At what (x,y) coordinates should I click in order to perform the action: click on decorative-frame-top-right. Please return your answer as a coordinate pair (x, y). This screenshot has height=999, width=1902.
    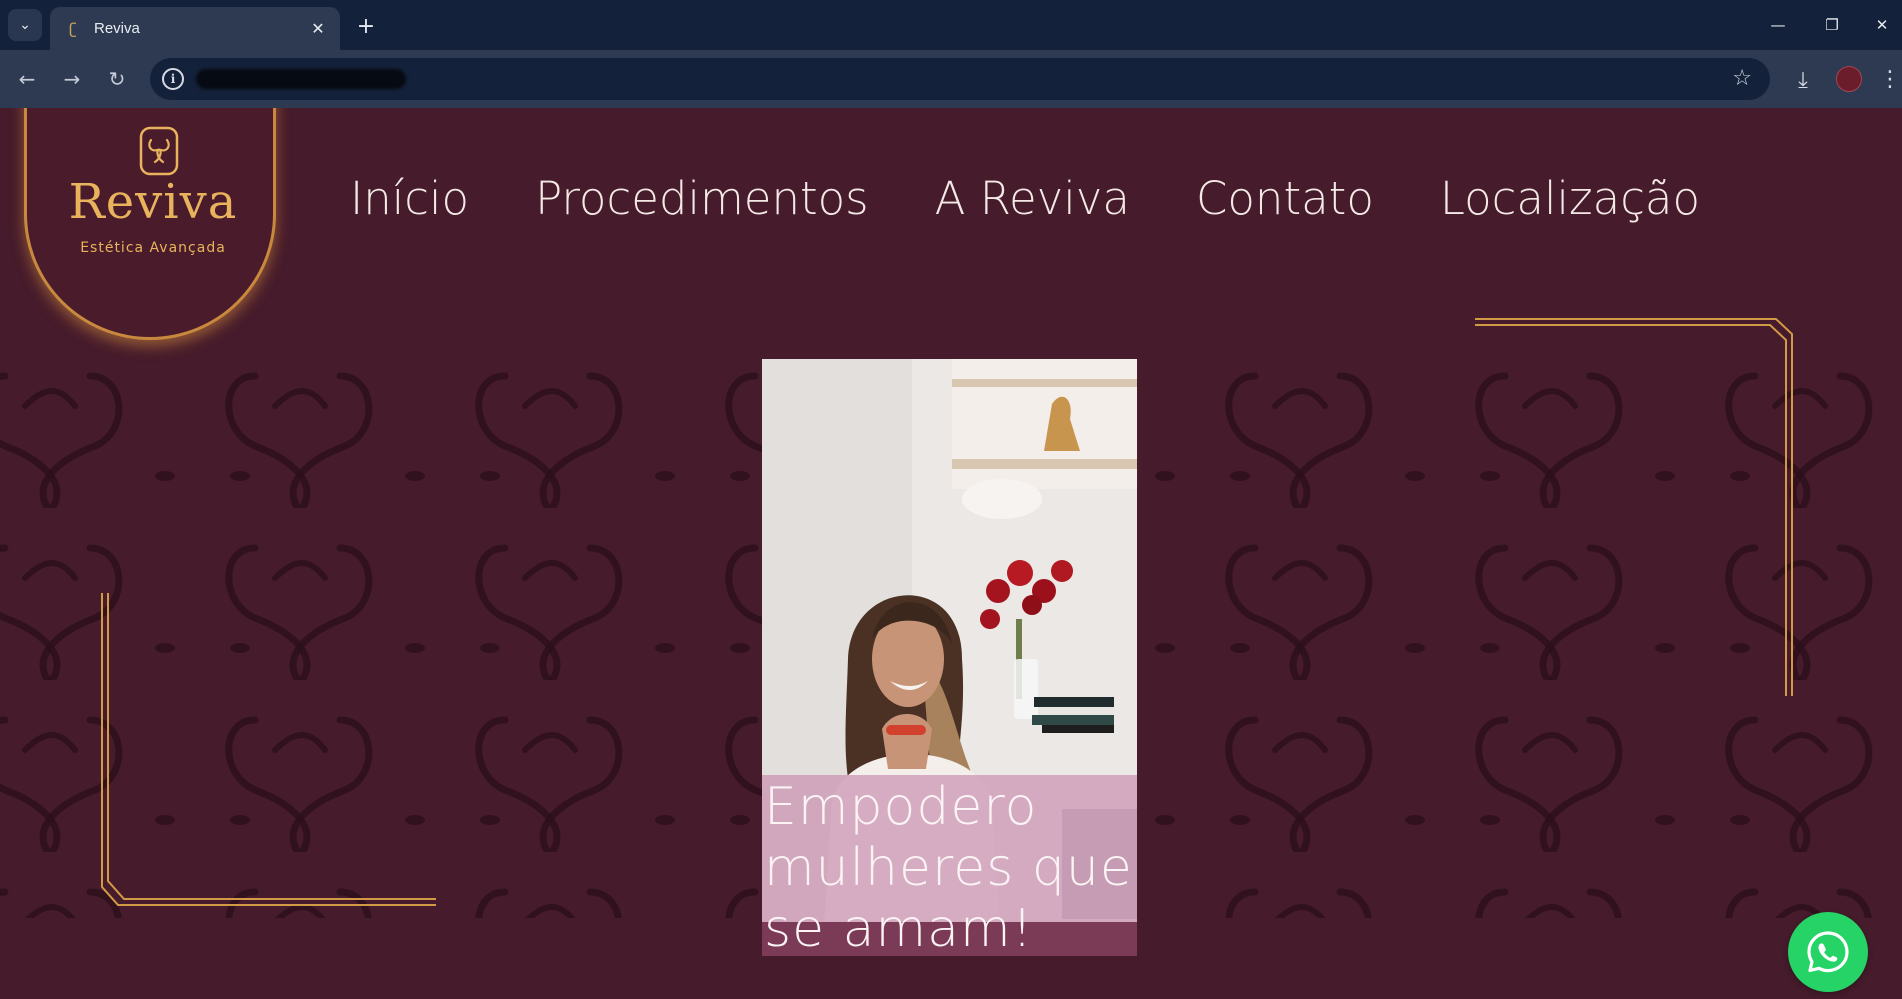
    Looking at the image, I should click on (1634, 507).